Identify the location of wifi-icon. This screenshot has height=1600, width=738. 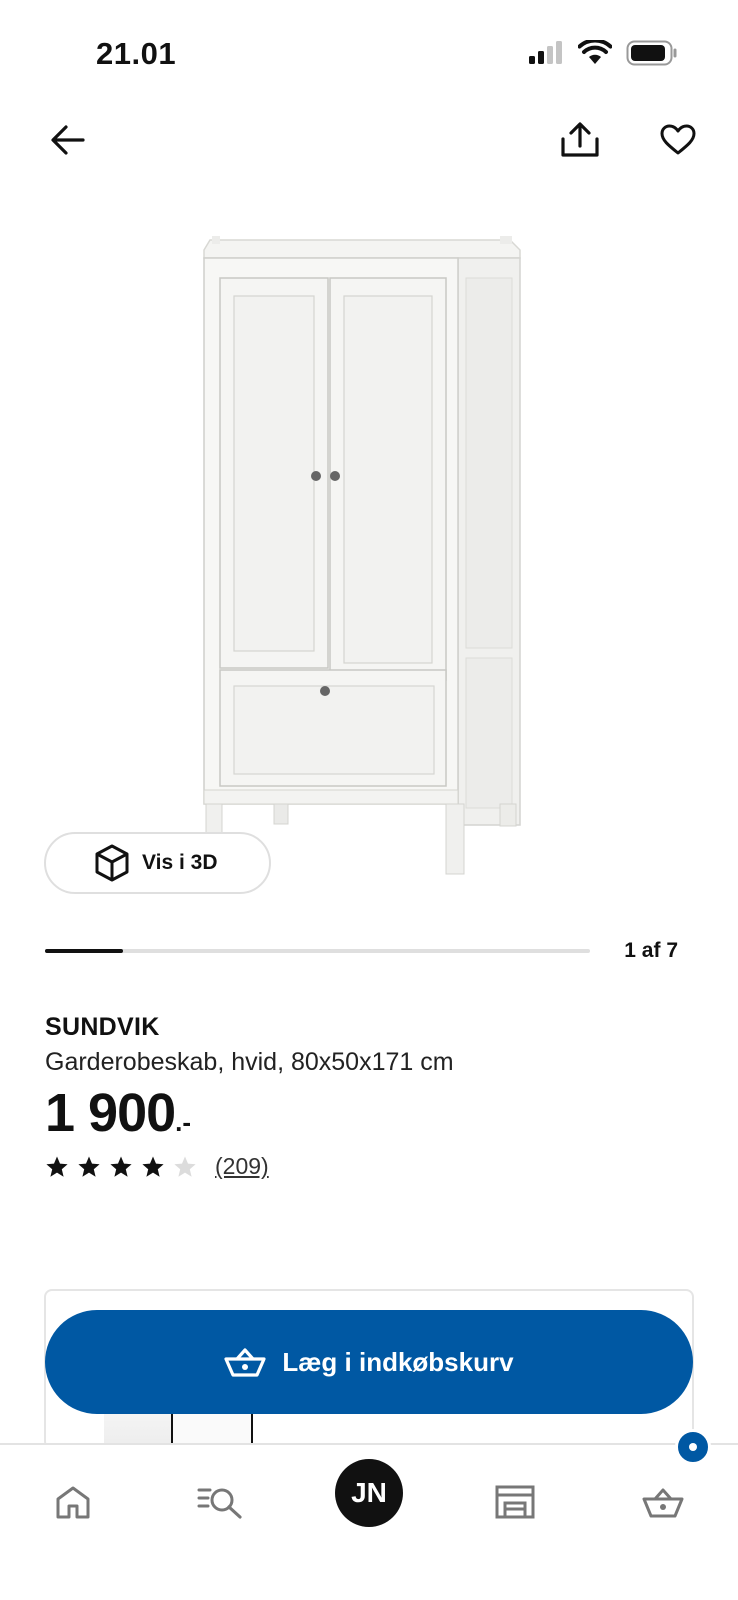
(595, 52).